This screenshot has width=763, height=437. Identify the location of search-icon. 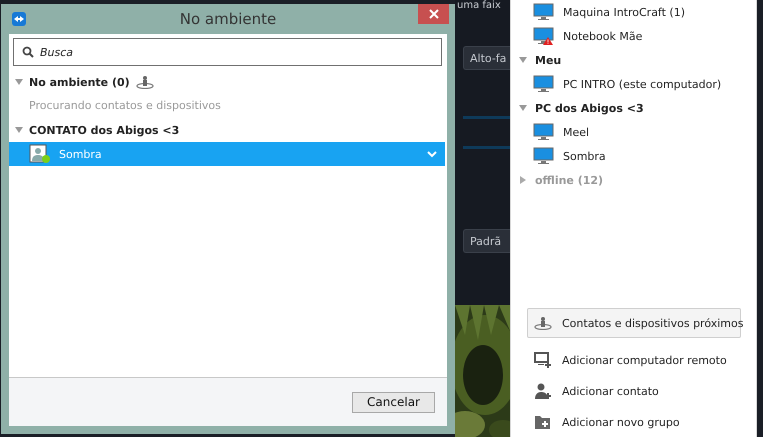
(28, 52).